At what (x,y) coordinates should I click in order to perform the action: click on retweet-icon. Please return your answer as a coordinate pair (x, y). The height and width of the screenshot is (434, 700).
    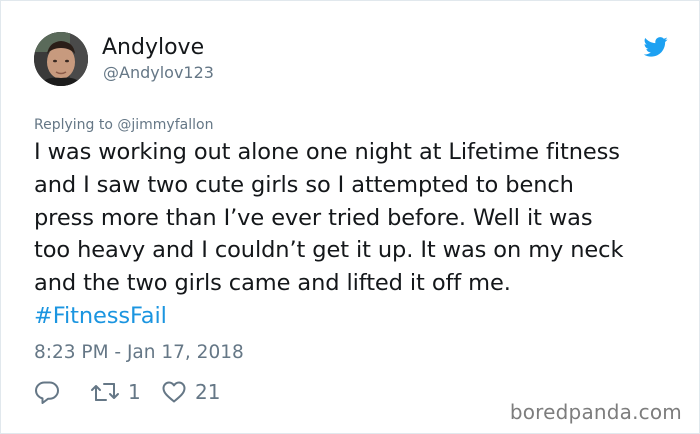
    Looking at the image, I should click on (105, 392).